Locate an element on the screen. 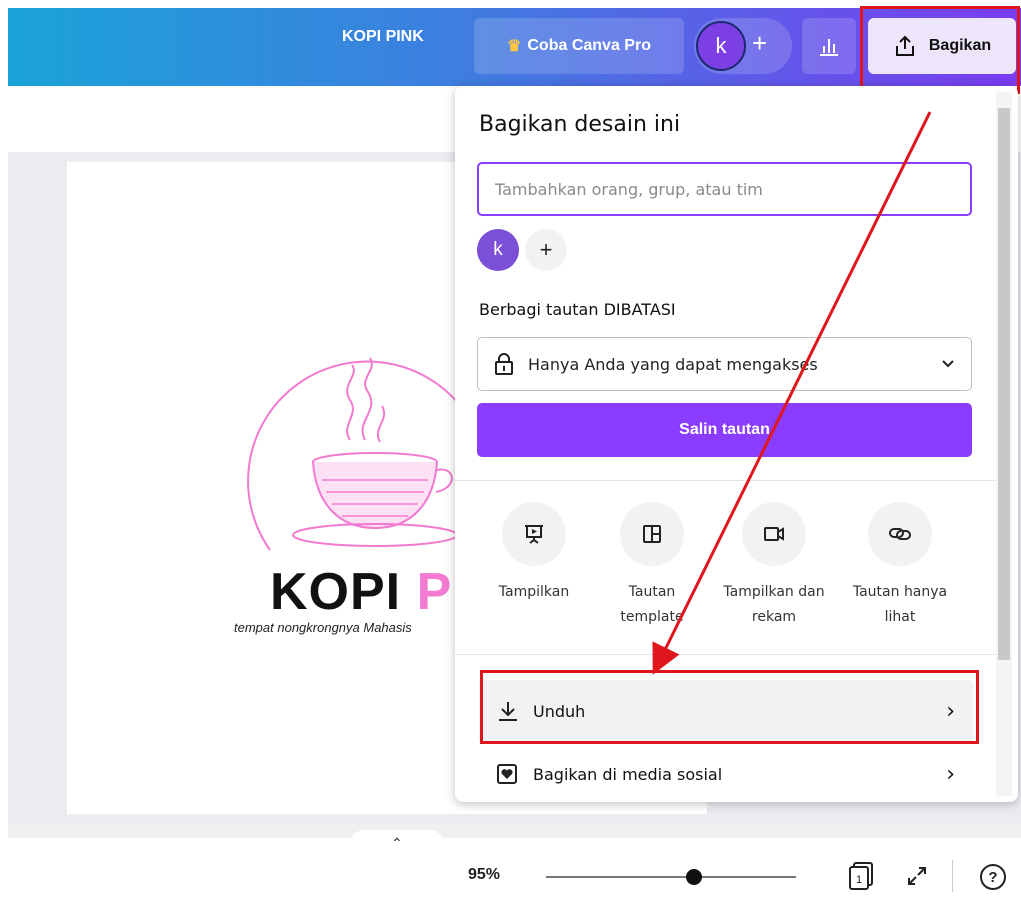  lock-icon is located at coordinates (504, 364).